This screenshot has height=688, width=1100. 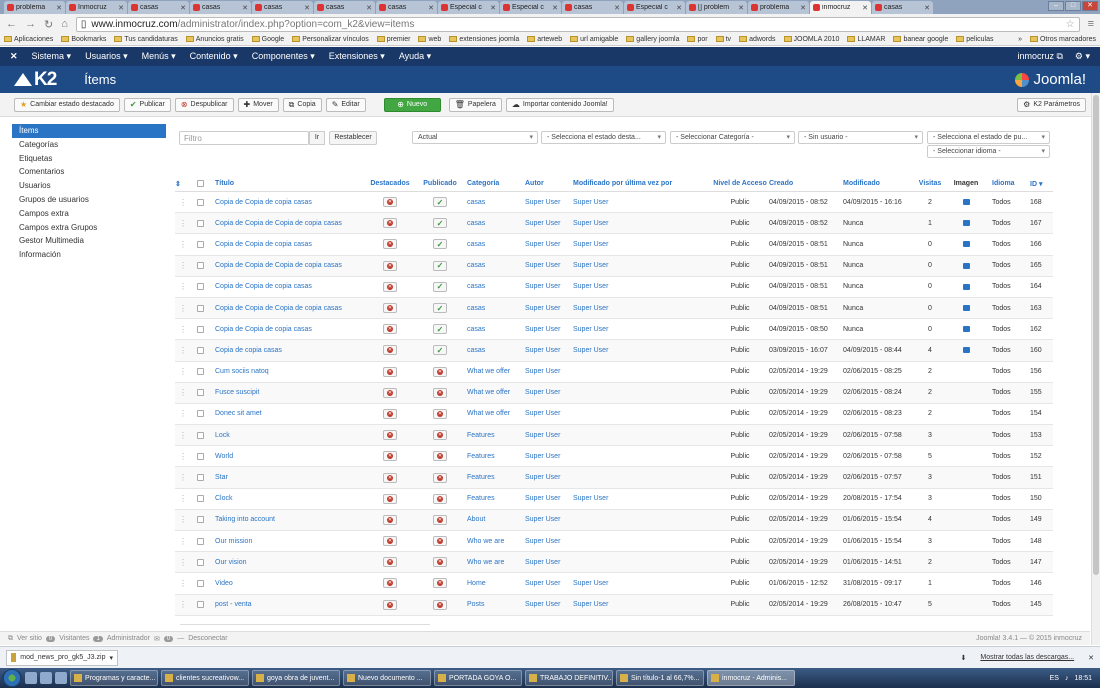 I want to click on item-title-link: Cum sociis natoq, so click(x=242, y=371).